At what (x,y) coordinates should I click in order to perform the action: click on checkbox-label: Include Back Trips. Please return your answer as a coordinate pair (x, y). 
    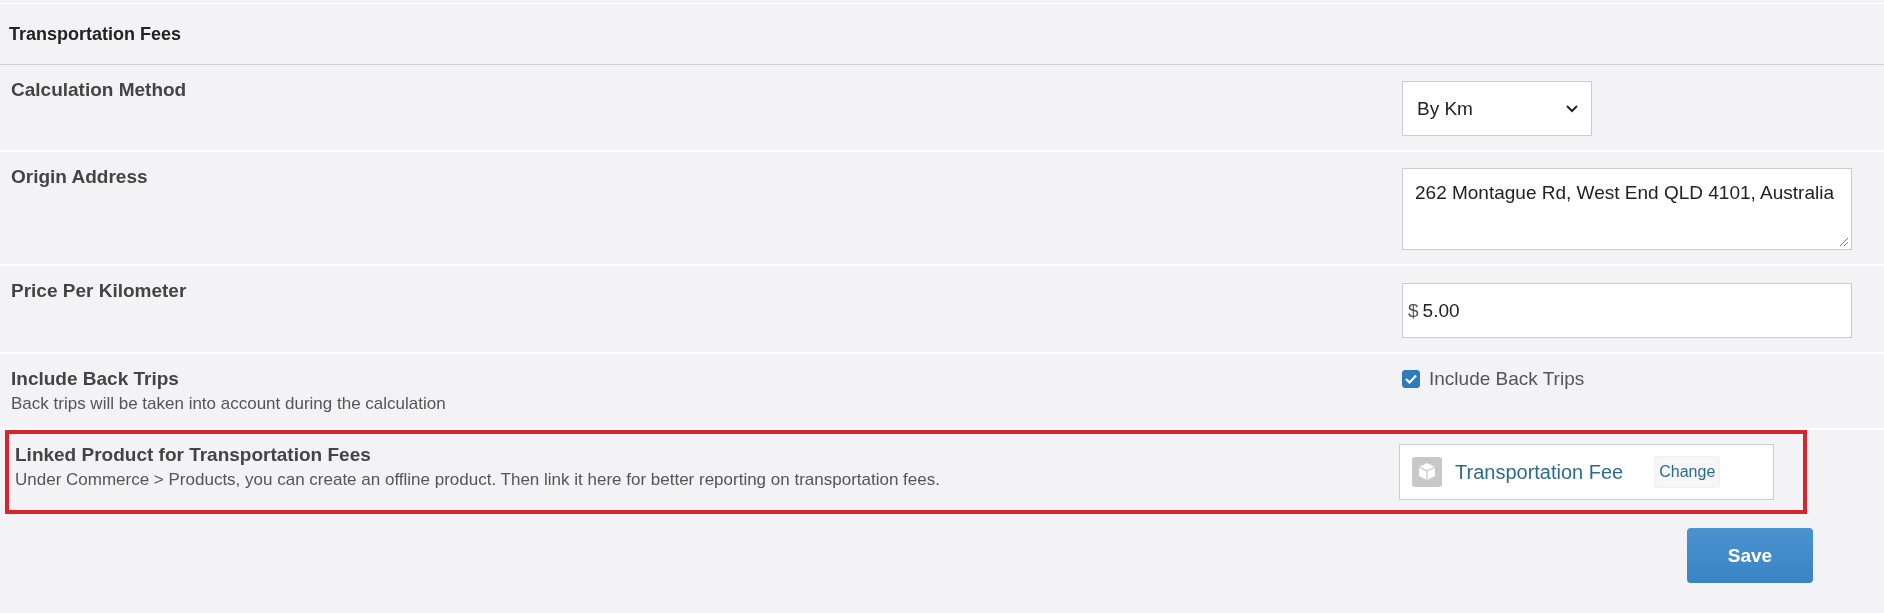
    Looking at the image, I should click on (1507, 379).